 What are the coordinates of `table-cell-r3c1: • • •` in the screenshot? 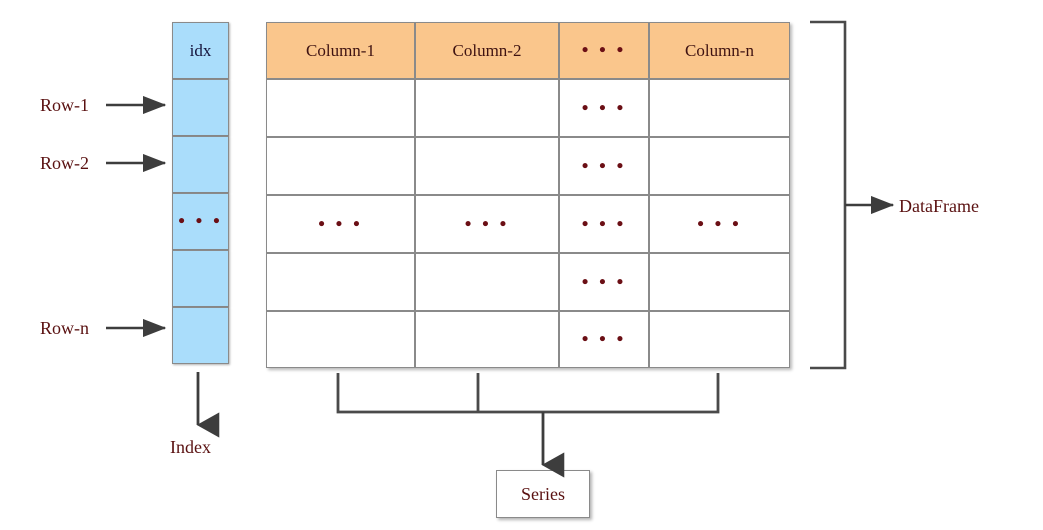 It's located at (340, 224).